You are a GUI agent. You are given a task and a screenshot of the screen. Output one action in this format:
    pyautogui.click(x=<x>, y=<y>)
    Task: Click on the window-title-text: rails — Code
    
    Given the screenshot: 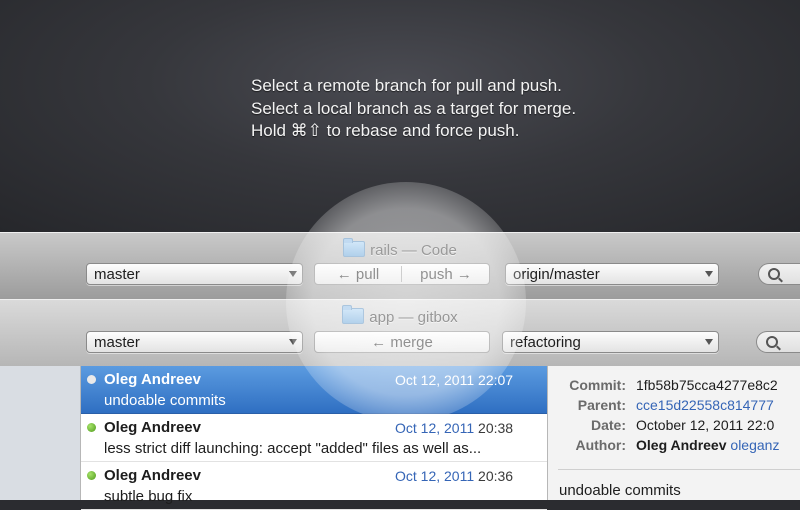 What is the action you would take?
    pyautogui.click(x=413, y=250)
    